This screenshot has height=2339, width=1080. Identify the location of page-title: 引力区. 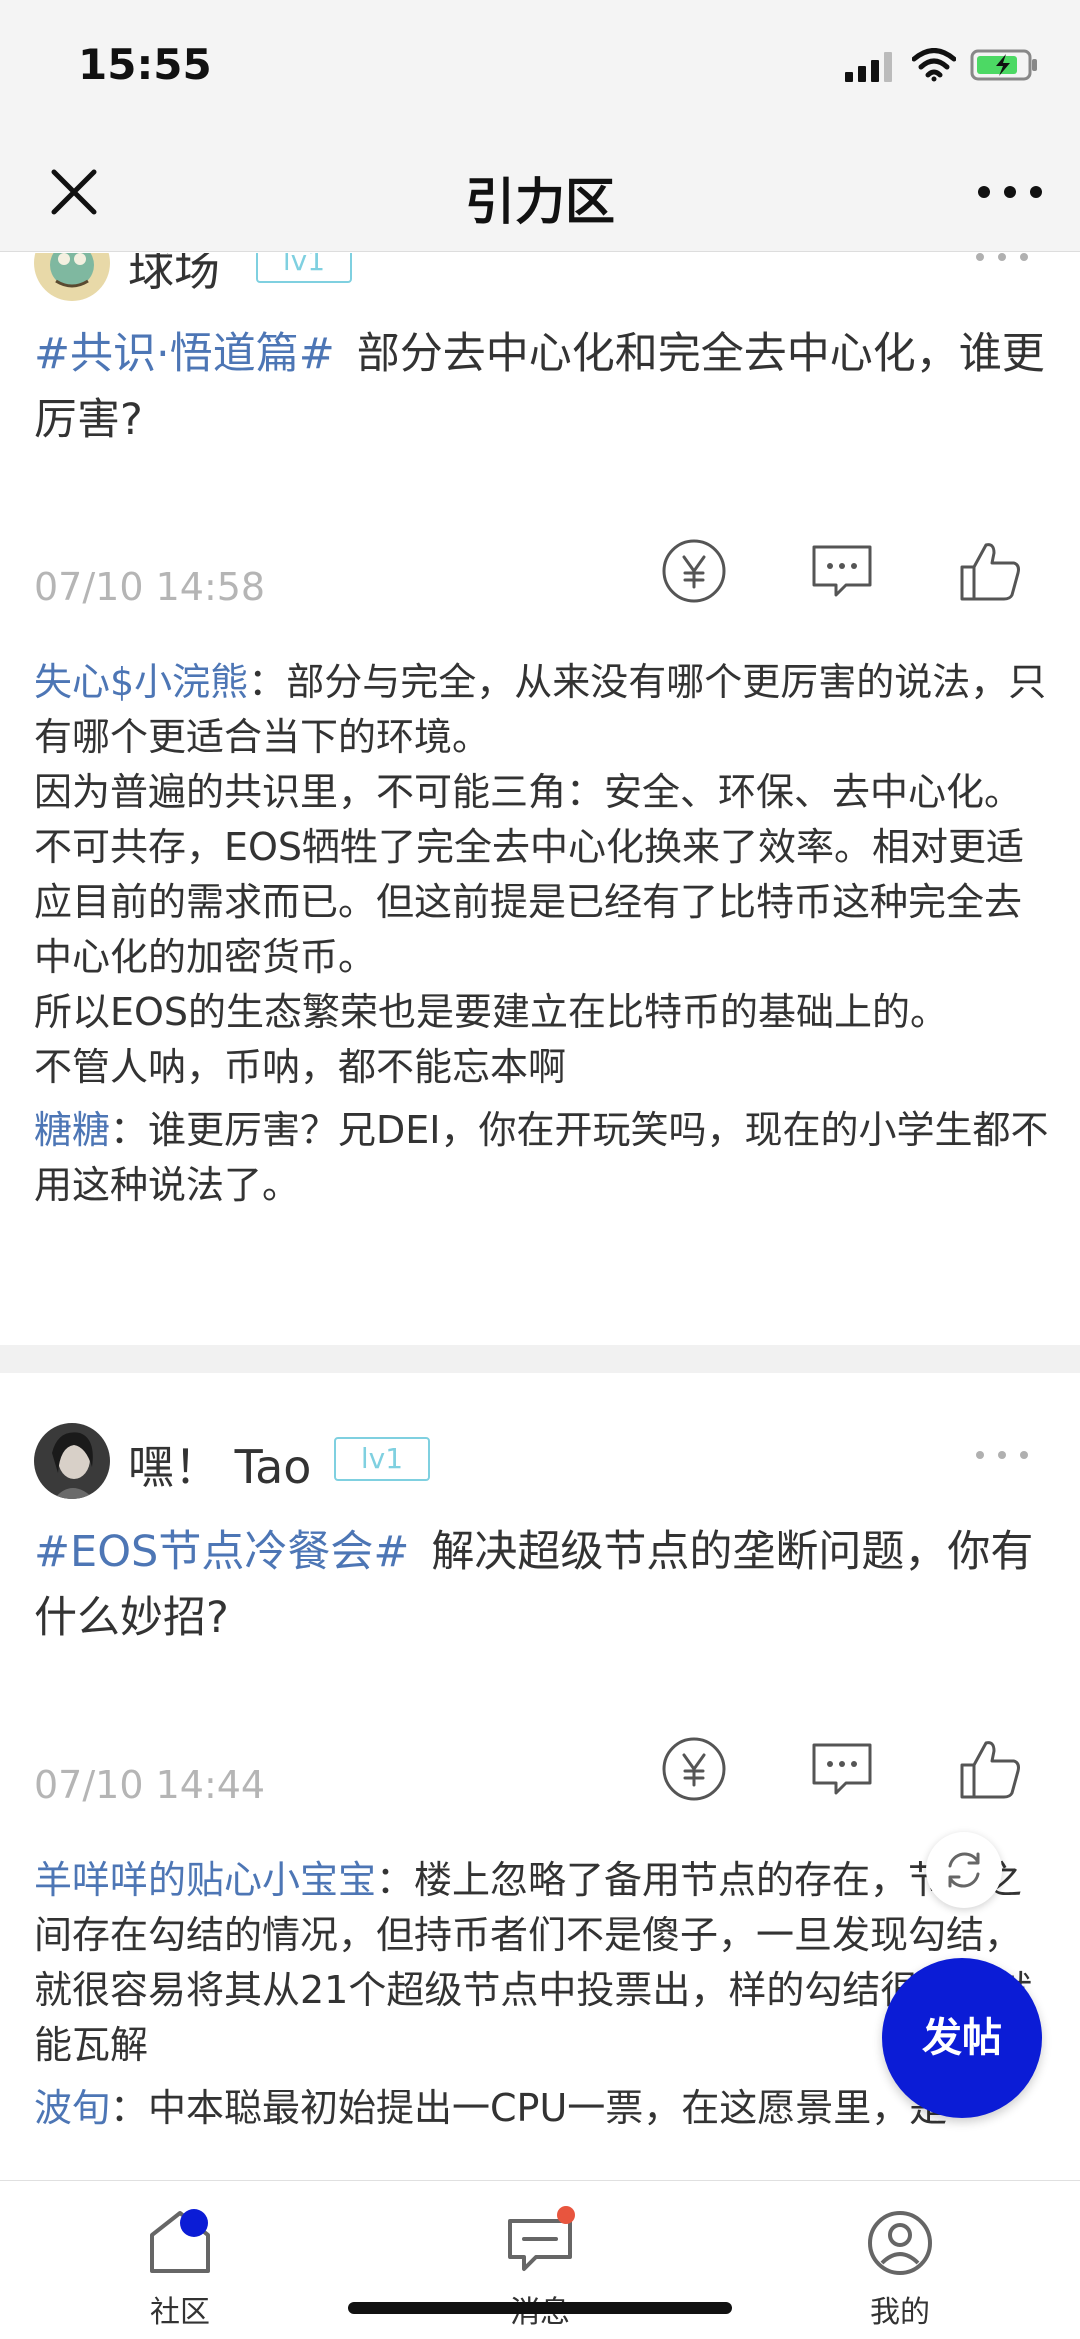
(540, 202).